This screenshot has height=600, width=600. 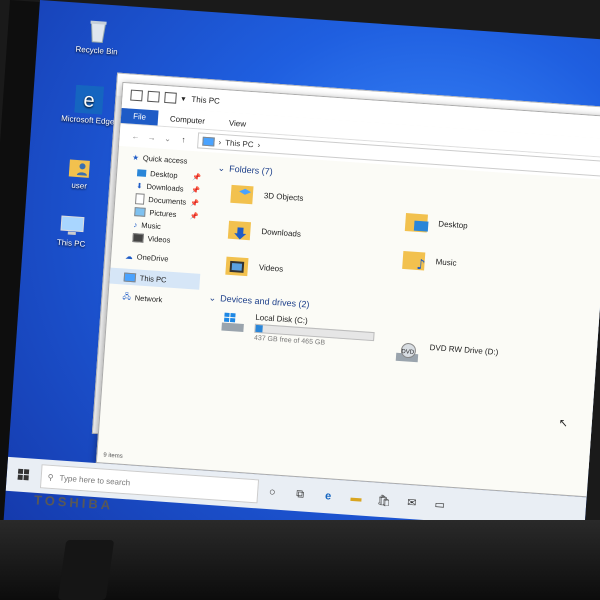 I want to click on desktop-icon-edge: e Microsoft Edge, so click(x=88, y=105).